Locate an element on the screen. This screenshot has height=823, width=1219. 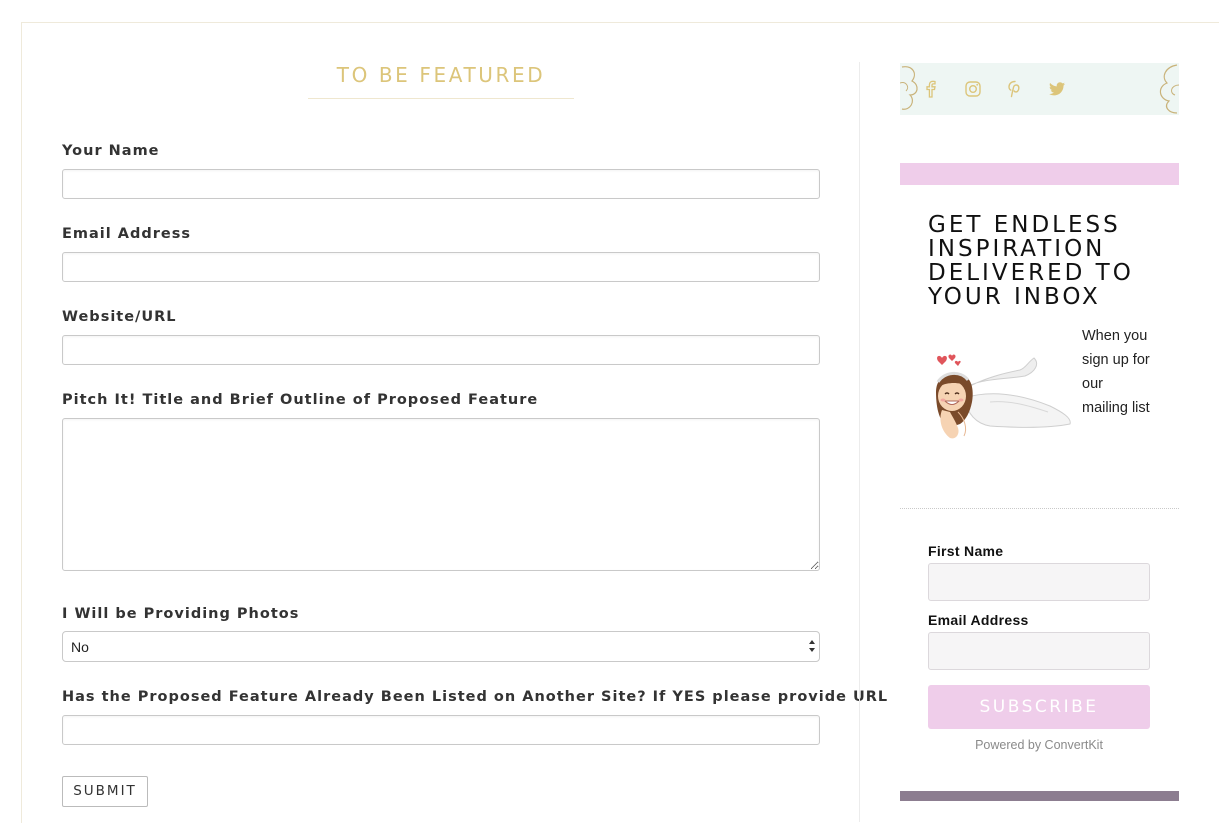
email-input is located at coordinates (441, 267).